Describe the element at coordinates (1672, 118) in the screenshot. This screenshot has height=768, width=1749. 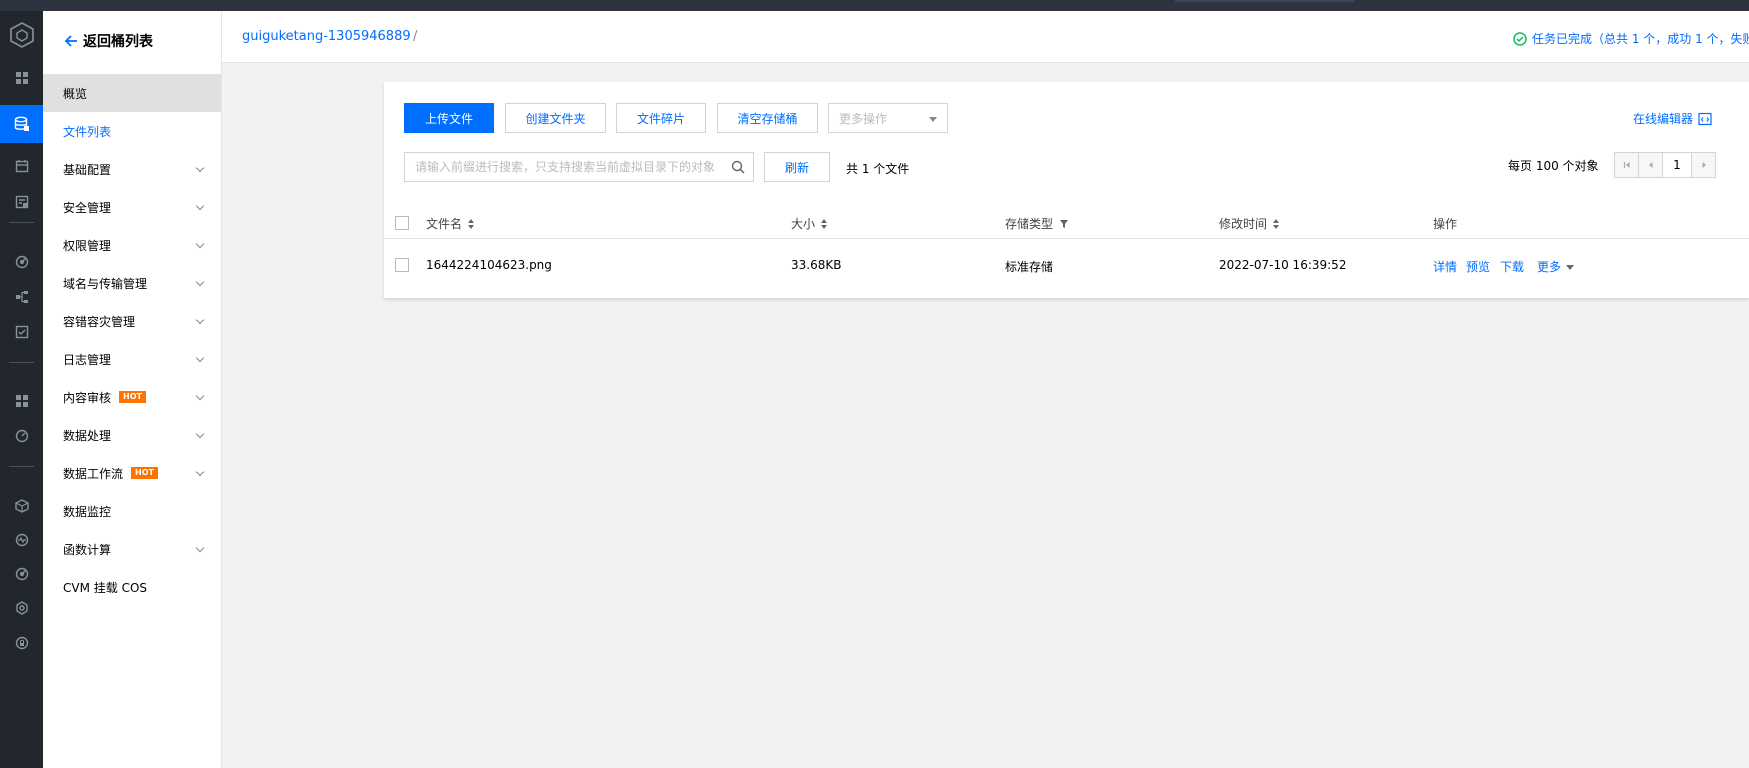
I see `online-editor-link: 在线编辑器` at that location.